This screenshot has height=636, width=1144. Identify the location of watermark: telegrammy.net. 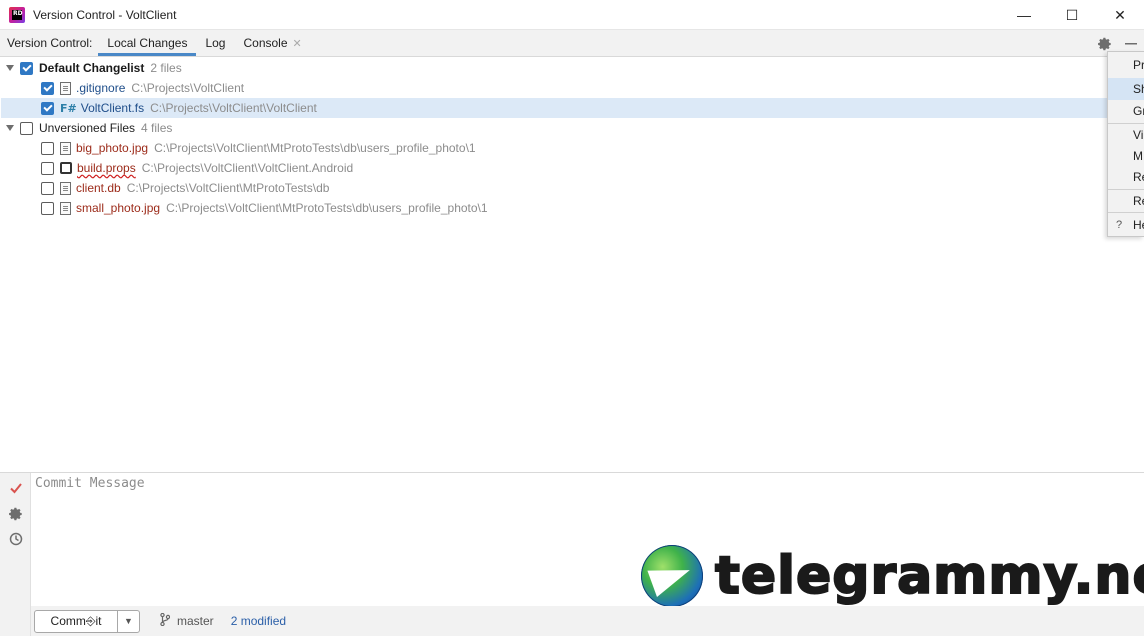
(892, 576).